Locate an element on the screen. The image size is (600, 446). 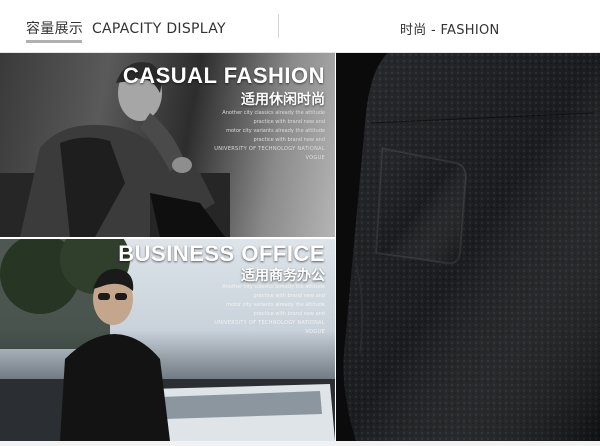
header-divider is located at coordinates (278, 26).